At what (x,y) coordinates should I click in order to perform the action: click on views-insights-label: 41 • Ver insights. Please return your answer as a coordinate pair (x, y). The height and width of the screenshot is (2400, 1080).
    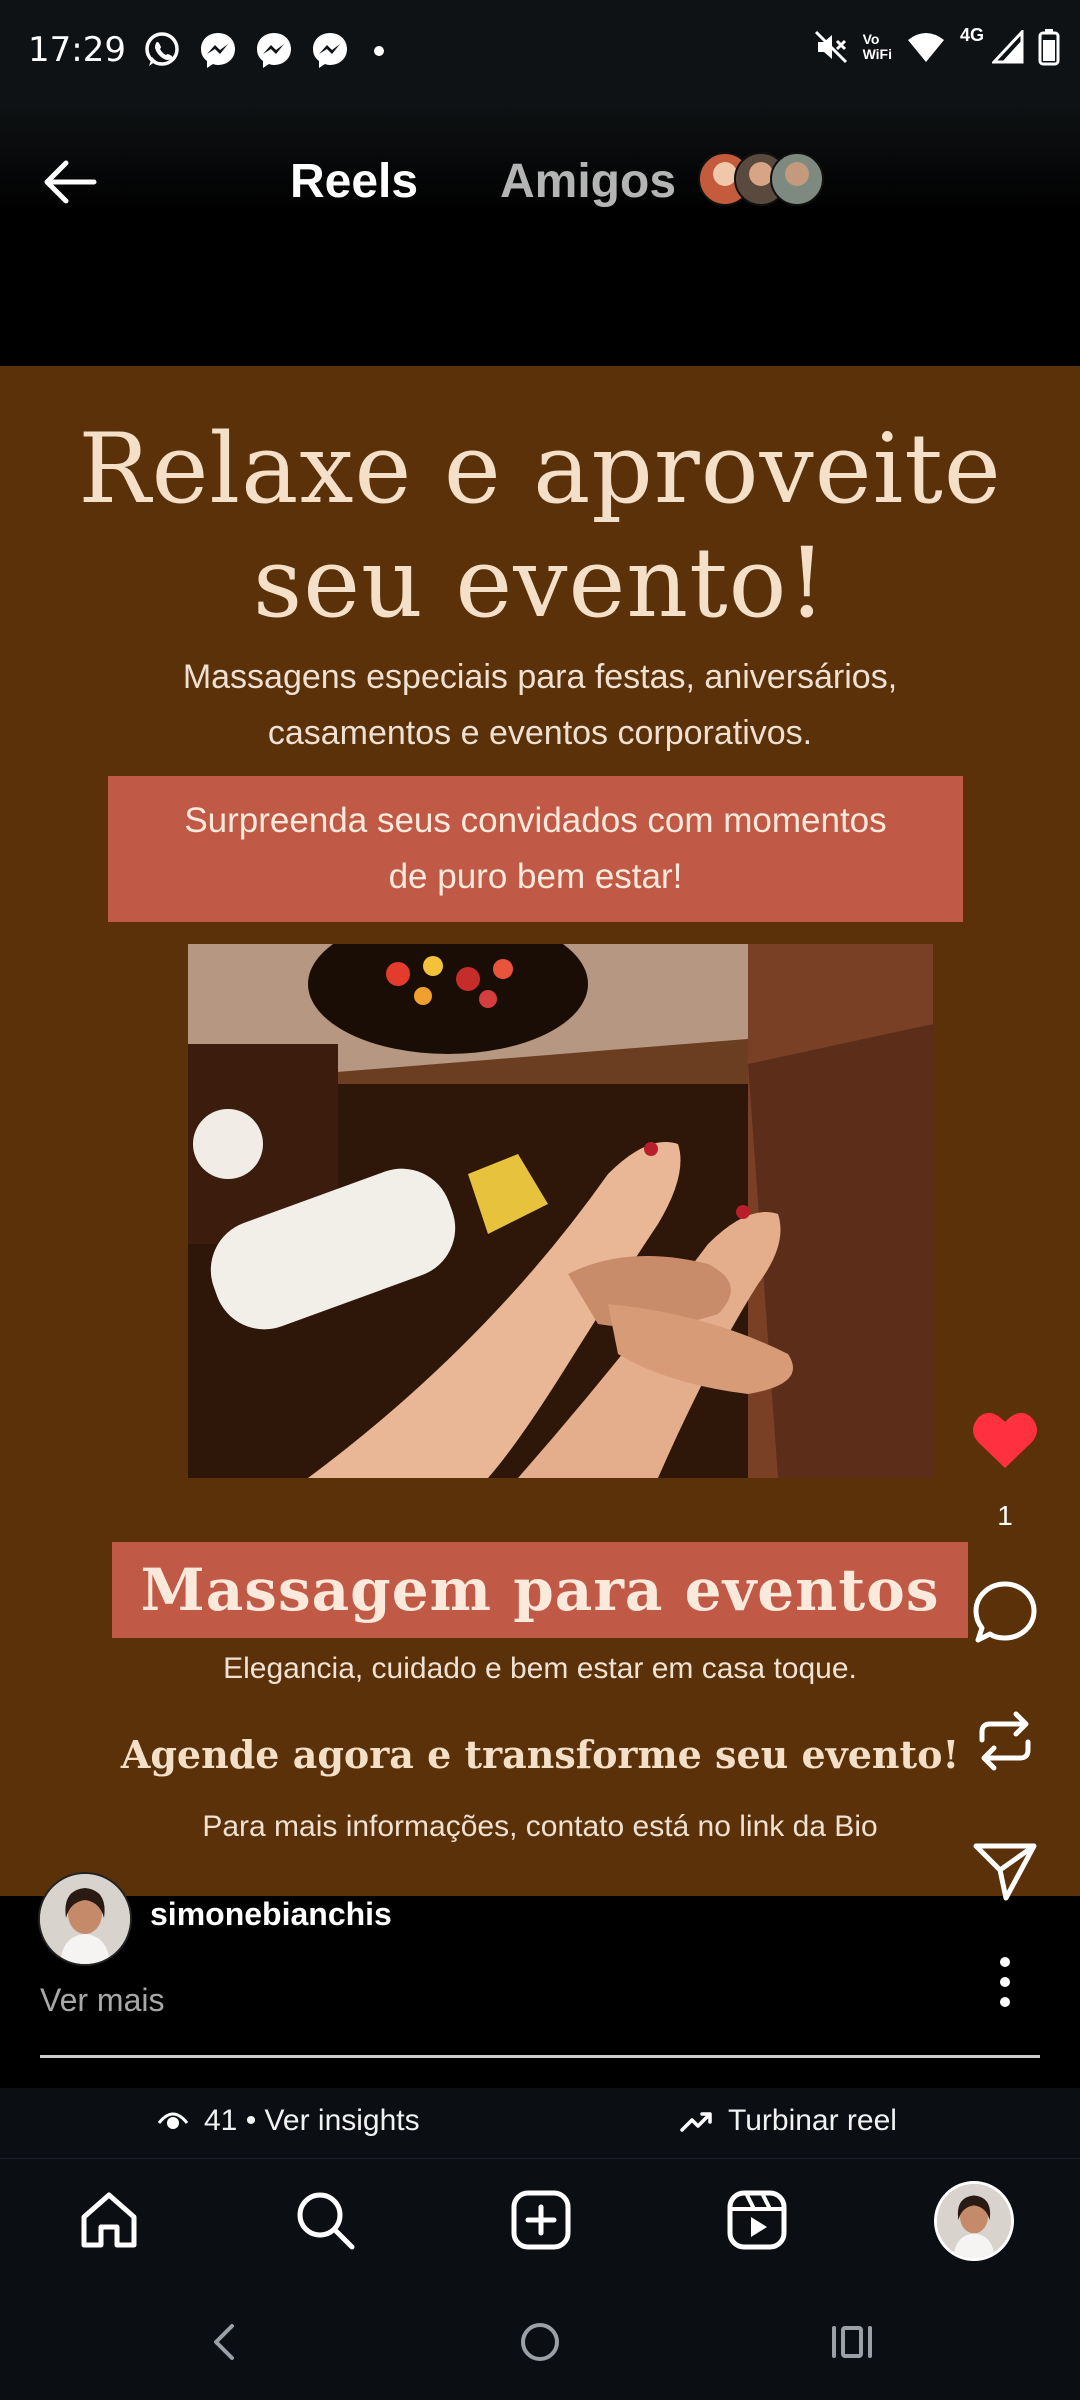
    Looking at the image, I should click on (312, 2120).